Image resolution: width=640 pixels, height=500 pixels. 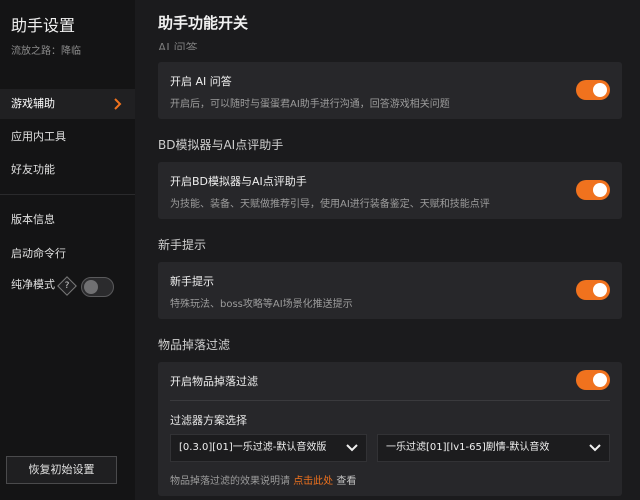 What do you see at coordinates (330, 204) in the screenshot?
I see `card-desc: 为技能、装备、天赋做推荐引导，使用AI进行装备鉴定、天赋和技能点评` at bounding box center [330, 204].